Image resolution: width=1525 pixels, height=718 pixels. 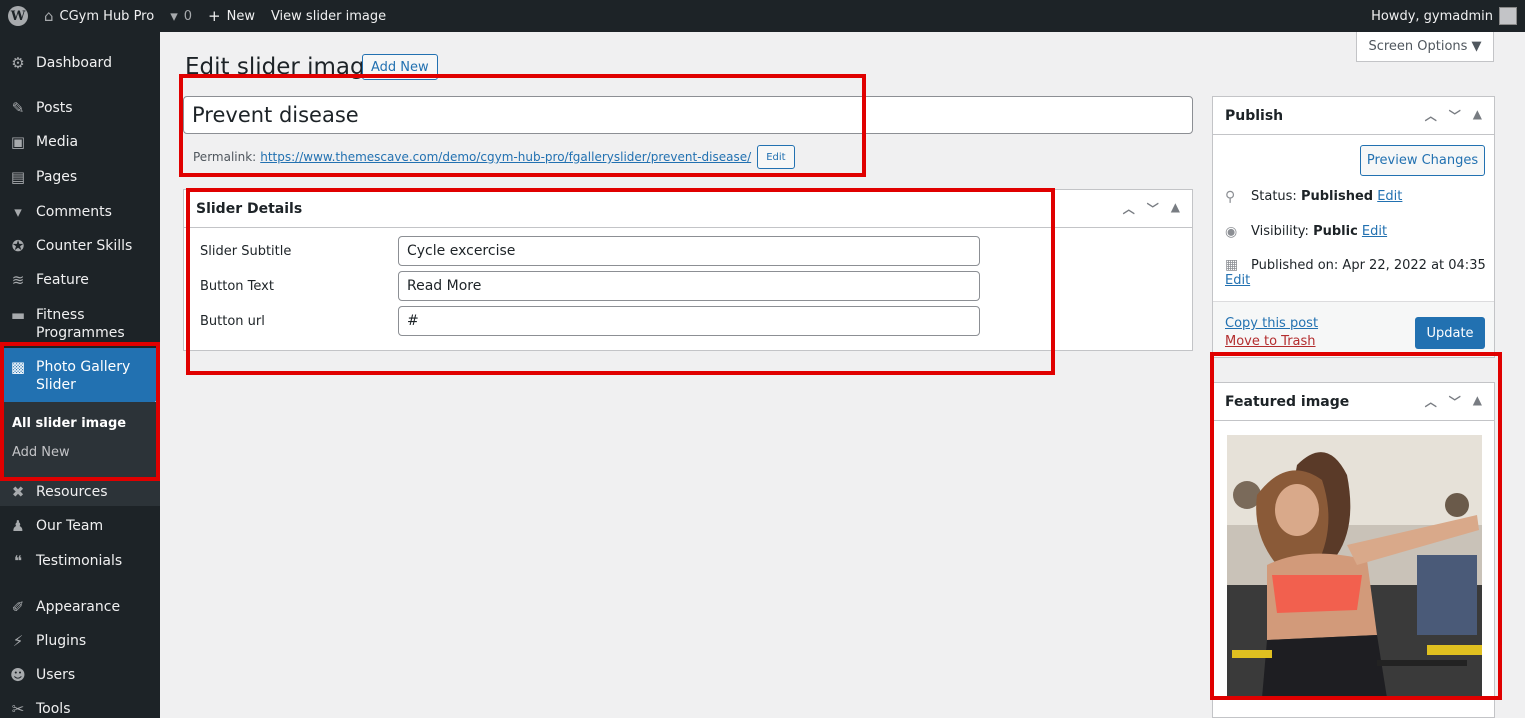 I want to click on visibility-row: ◉ Visibility: Public Edit, so click(x=1306, y=232).